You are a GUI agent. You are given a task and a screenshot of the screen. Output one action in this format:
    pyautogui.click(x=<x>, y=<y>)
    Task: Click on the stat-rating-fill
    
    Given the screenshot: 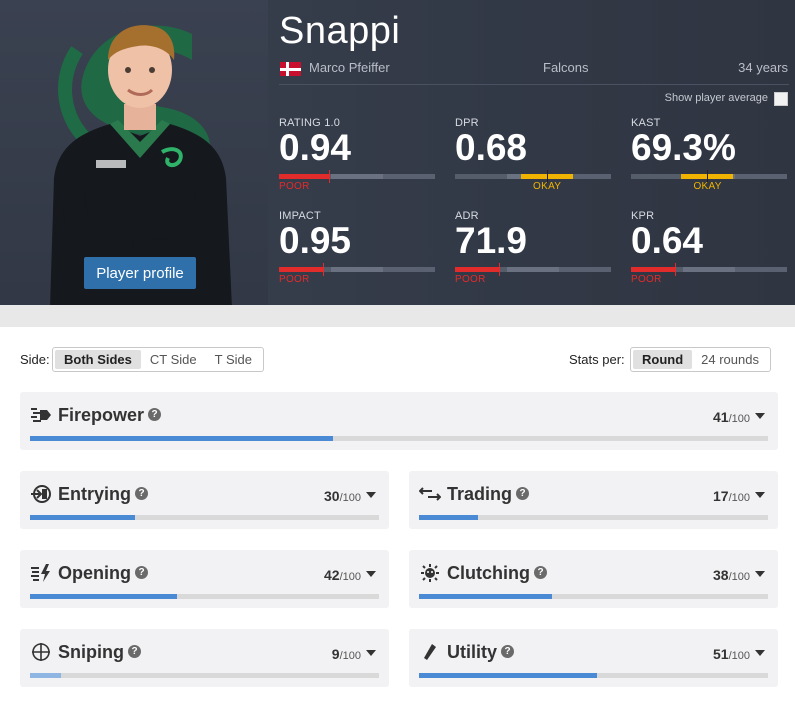 What is the action you would take?
    pyautogui.click(x=477, y=269)
    